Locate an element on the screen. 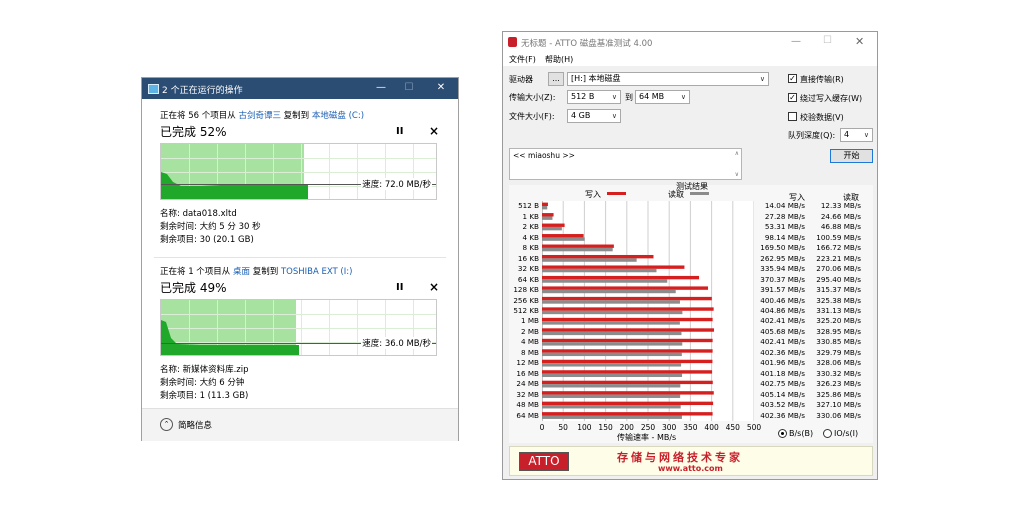 This screenshot has width=1025, height=521. menu-help: 帮助(H) is located at coordinates (559, 59).